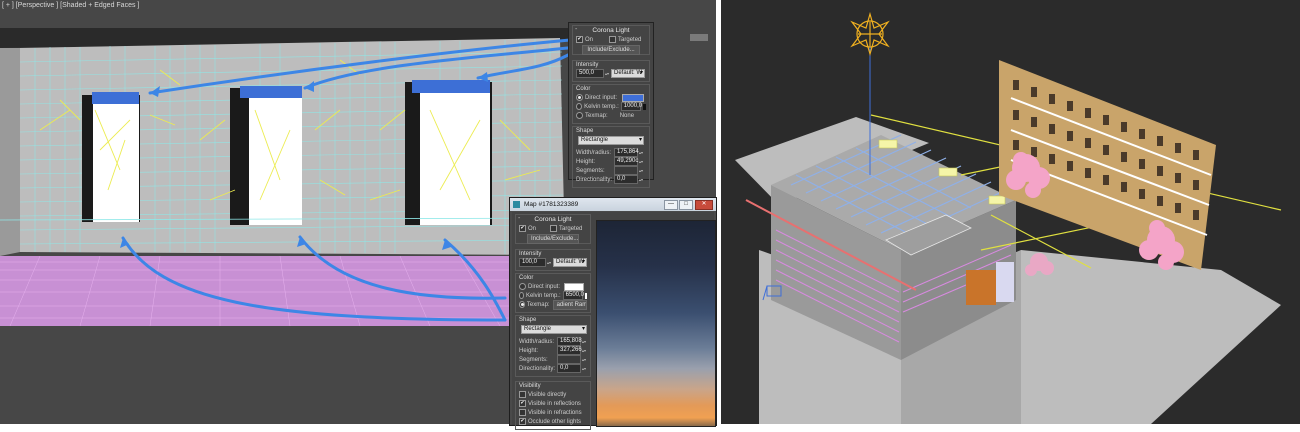  What do you see at coordinates (522, 394) in the screenshot?
I see `visible-directly-checkbox` at bounding box center [522, 394].